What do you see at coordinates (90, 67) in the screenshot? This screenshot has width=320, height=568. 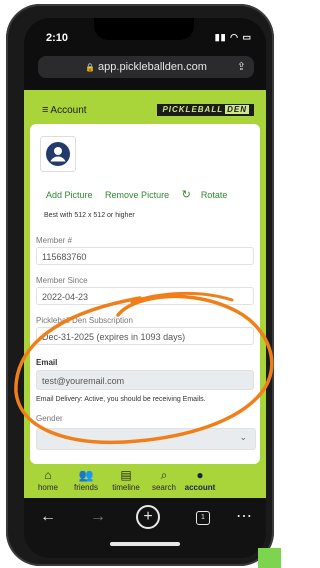 I see `lock-icon: 🔒` at bounding box center [90, 67].